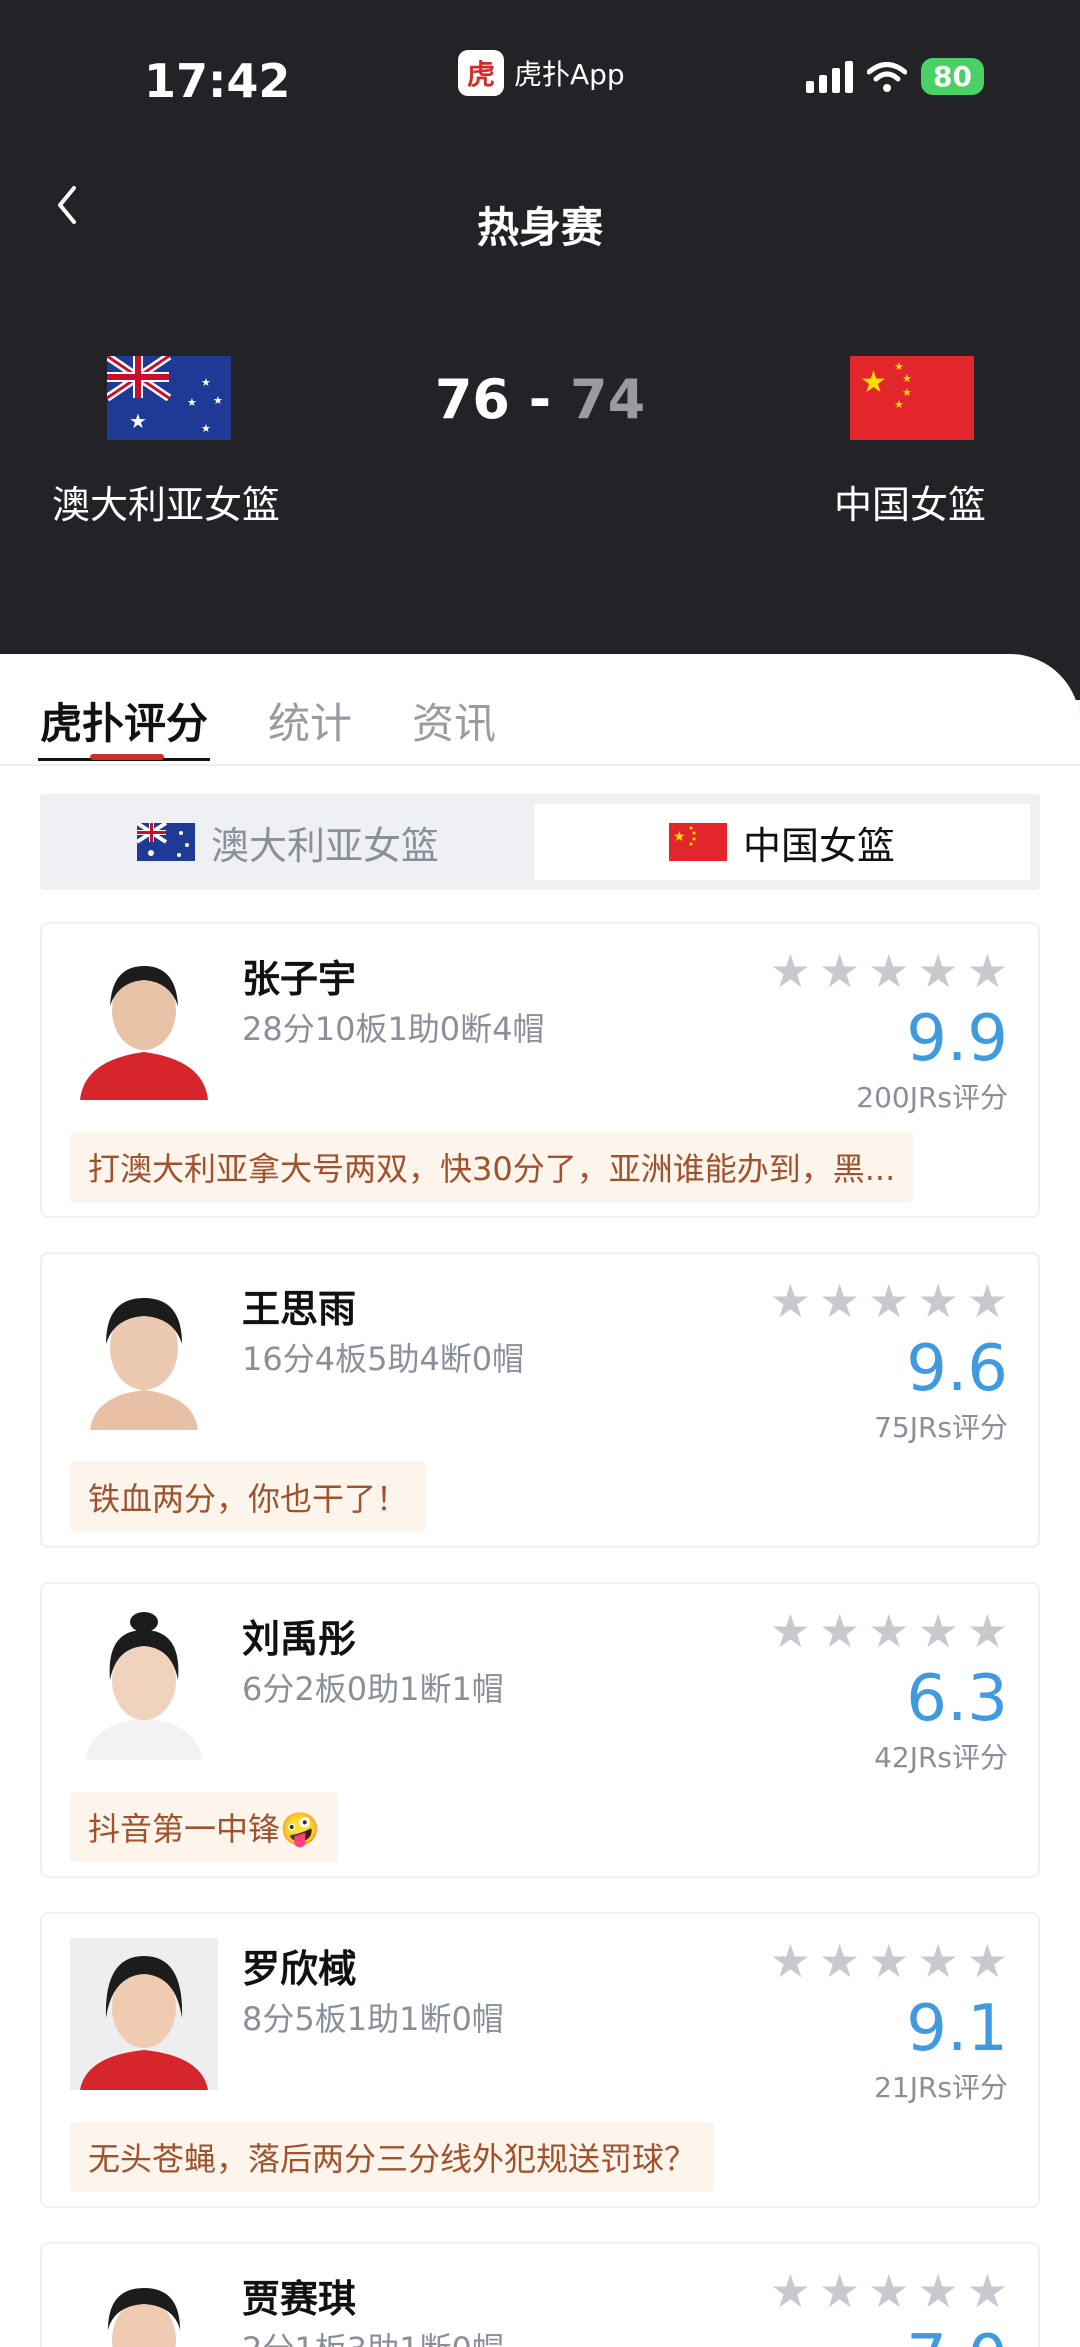  Describe the element at coordinates (127, 757) in the screenshot. I see `active-tab-indicator` at that location.